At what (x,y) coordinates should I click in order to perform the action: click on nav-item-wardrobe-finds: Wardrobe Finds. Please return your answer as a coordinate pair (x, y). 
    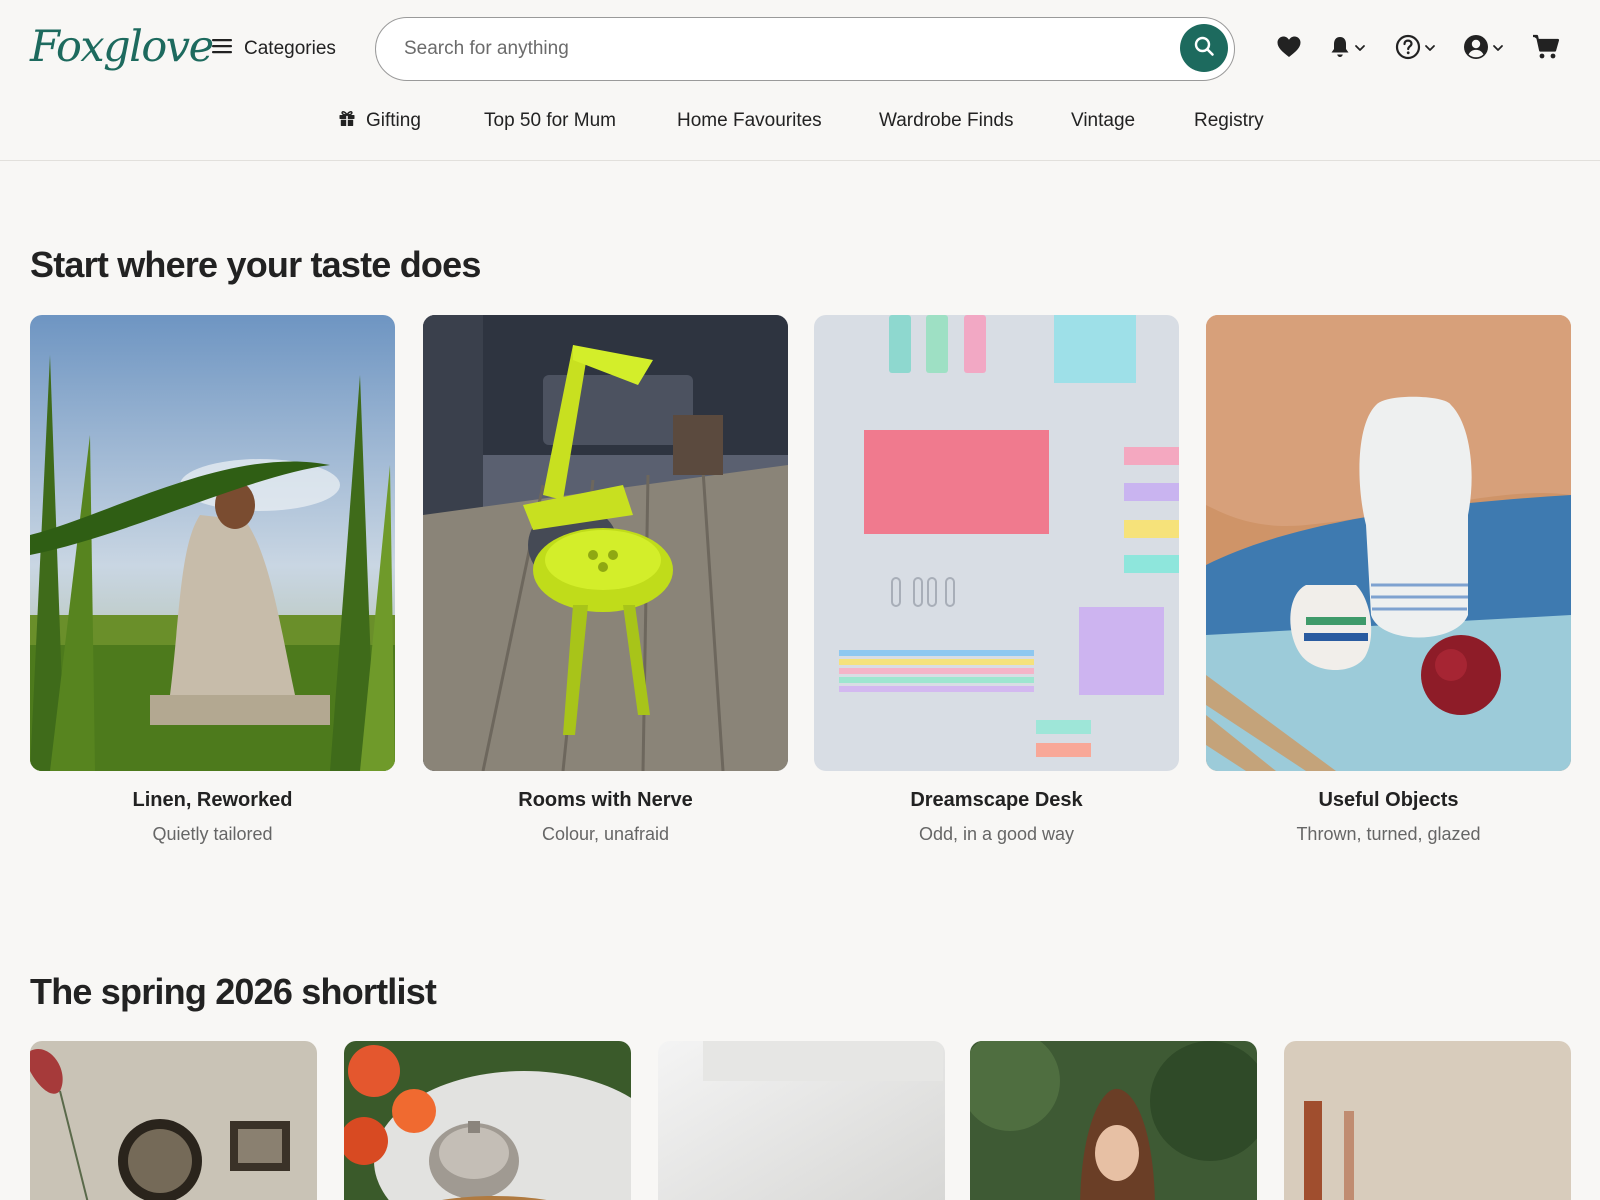
    Looking at the image, I should click on (946, 121).